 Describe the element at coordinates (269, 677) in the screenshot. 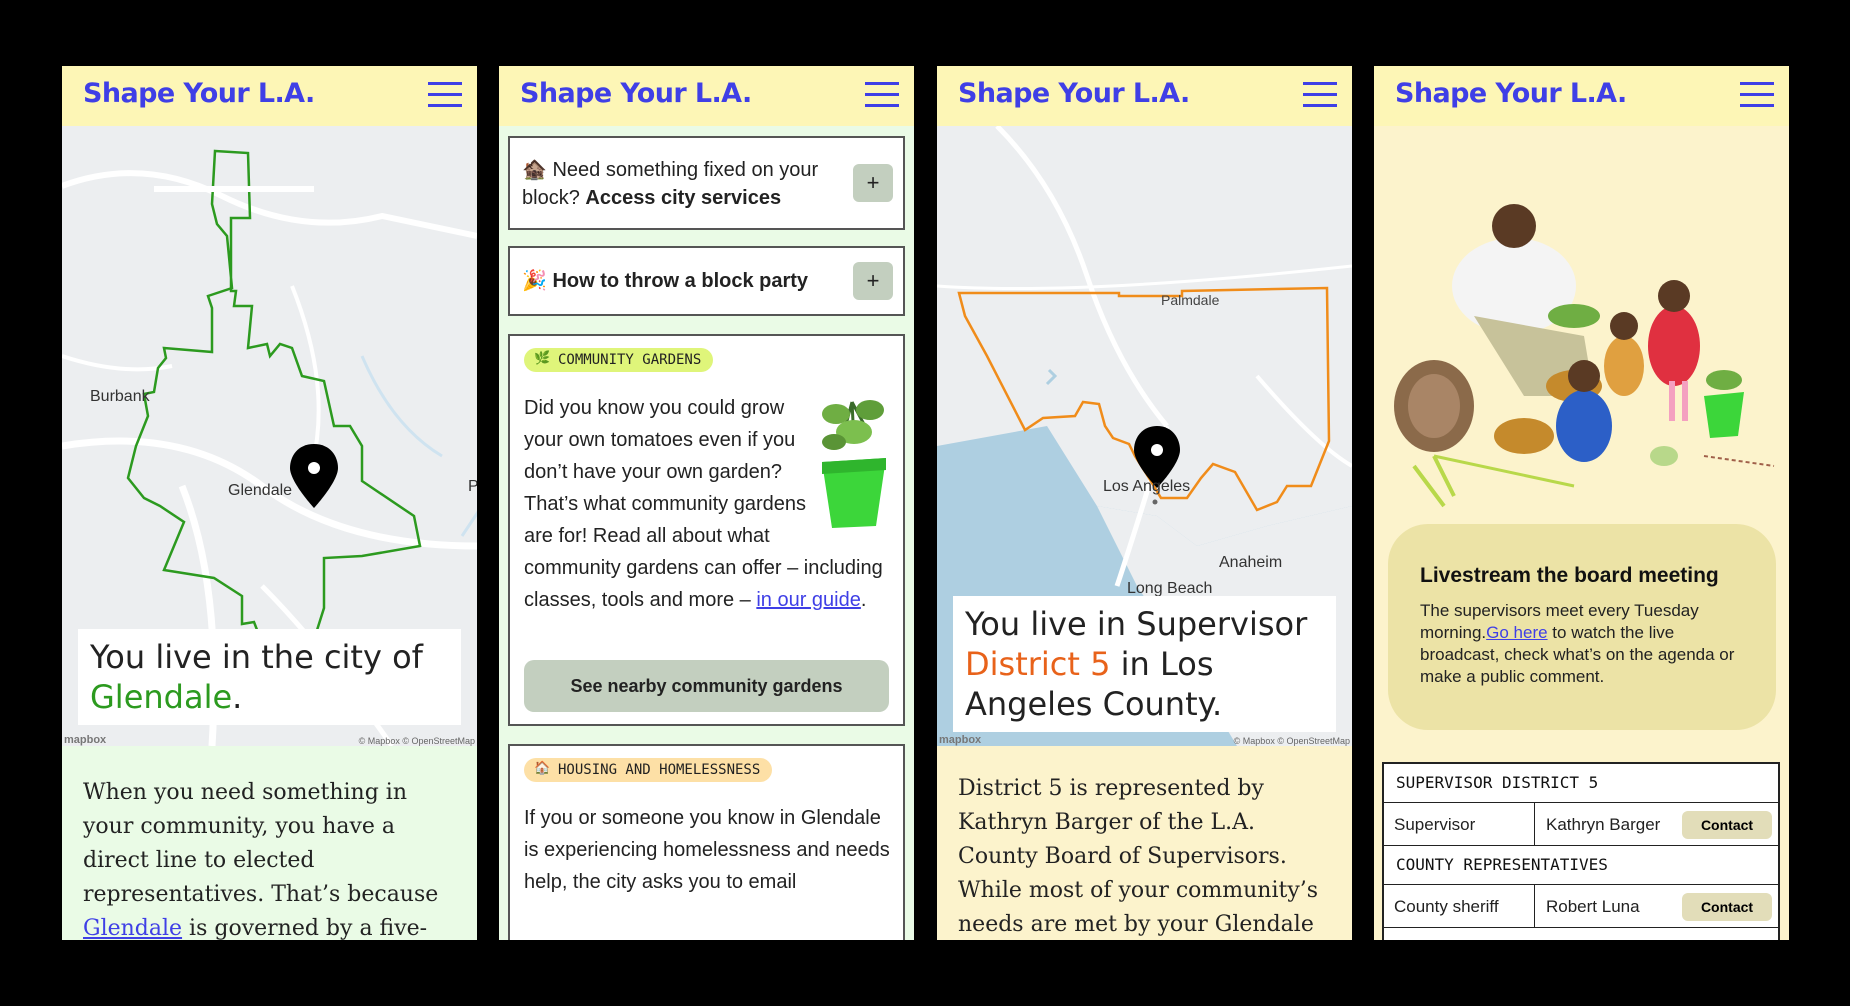

I see `you-live-card: You live in the city of Glendale.` at that location.